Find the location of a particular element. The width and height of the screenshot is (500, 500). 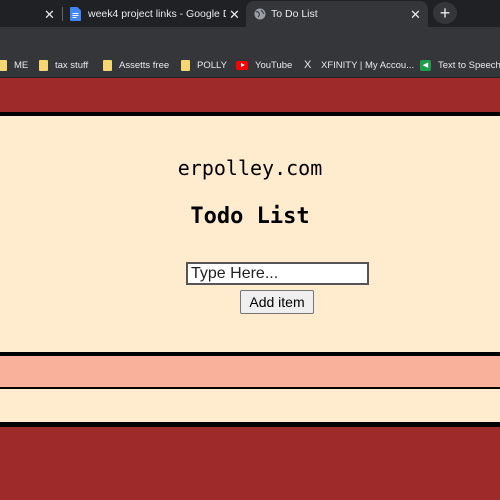

bookmark-label: tax stuff is located at coordinates (72, 65).